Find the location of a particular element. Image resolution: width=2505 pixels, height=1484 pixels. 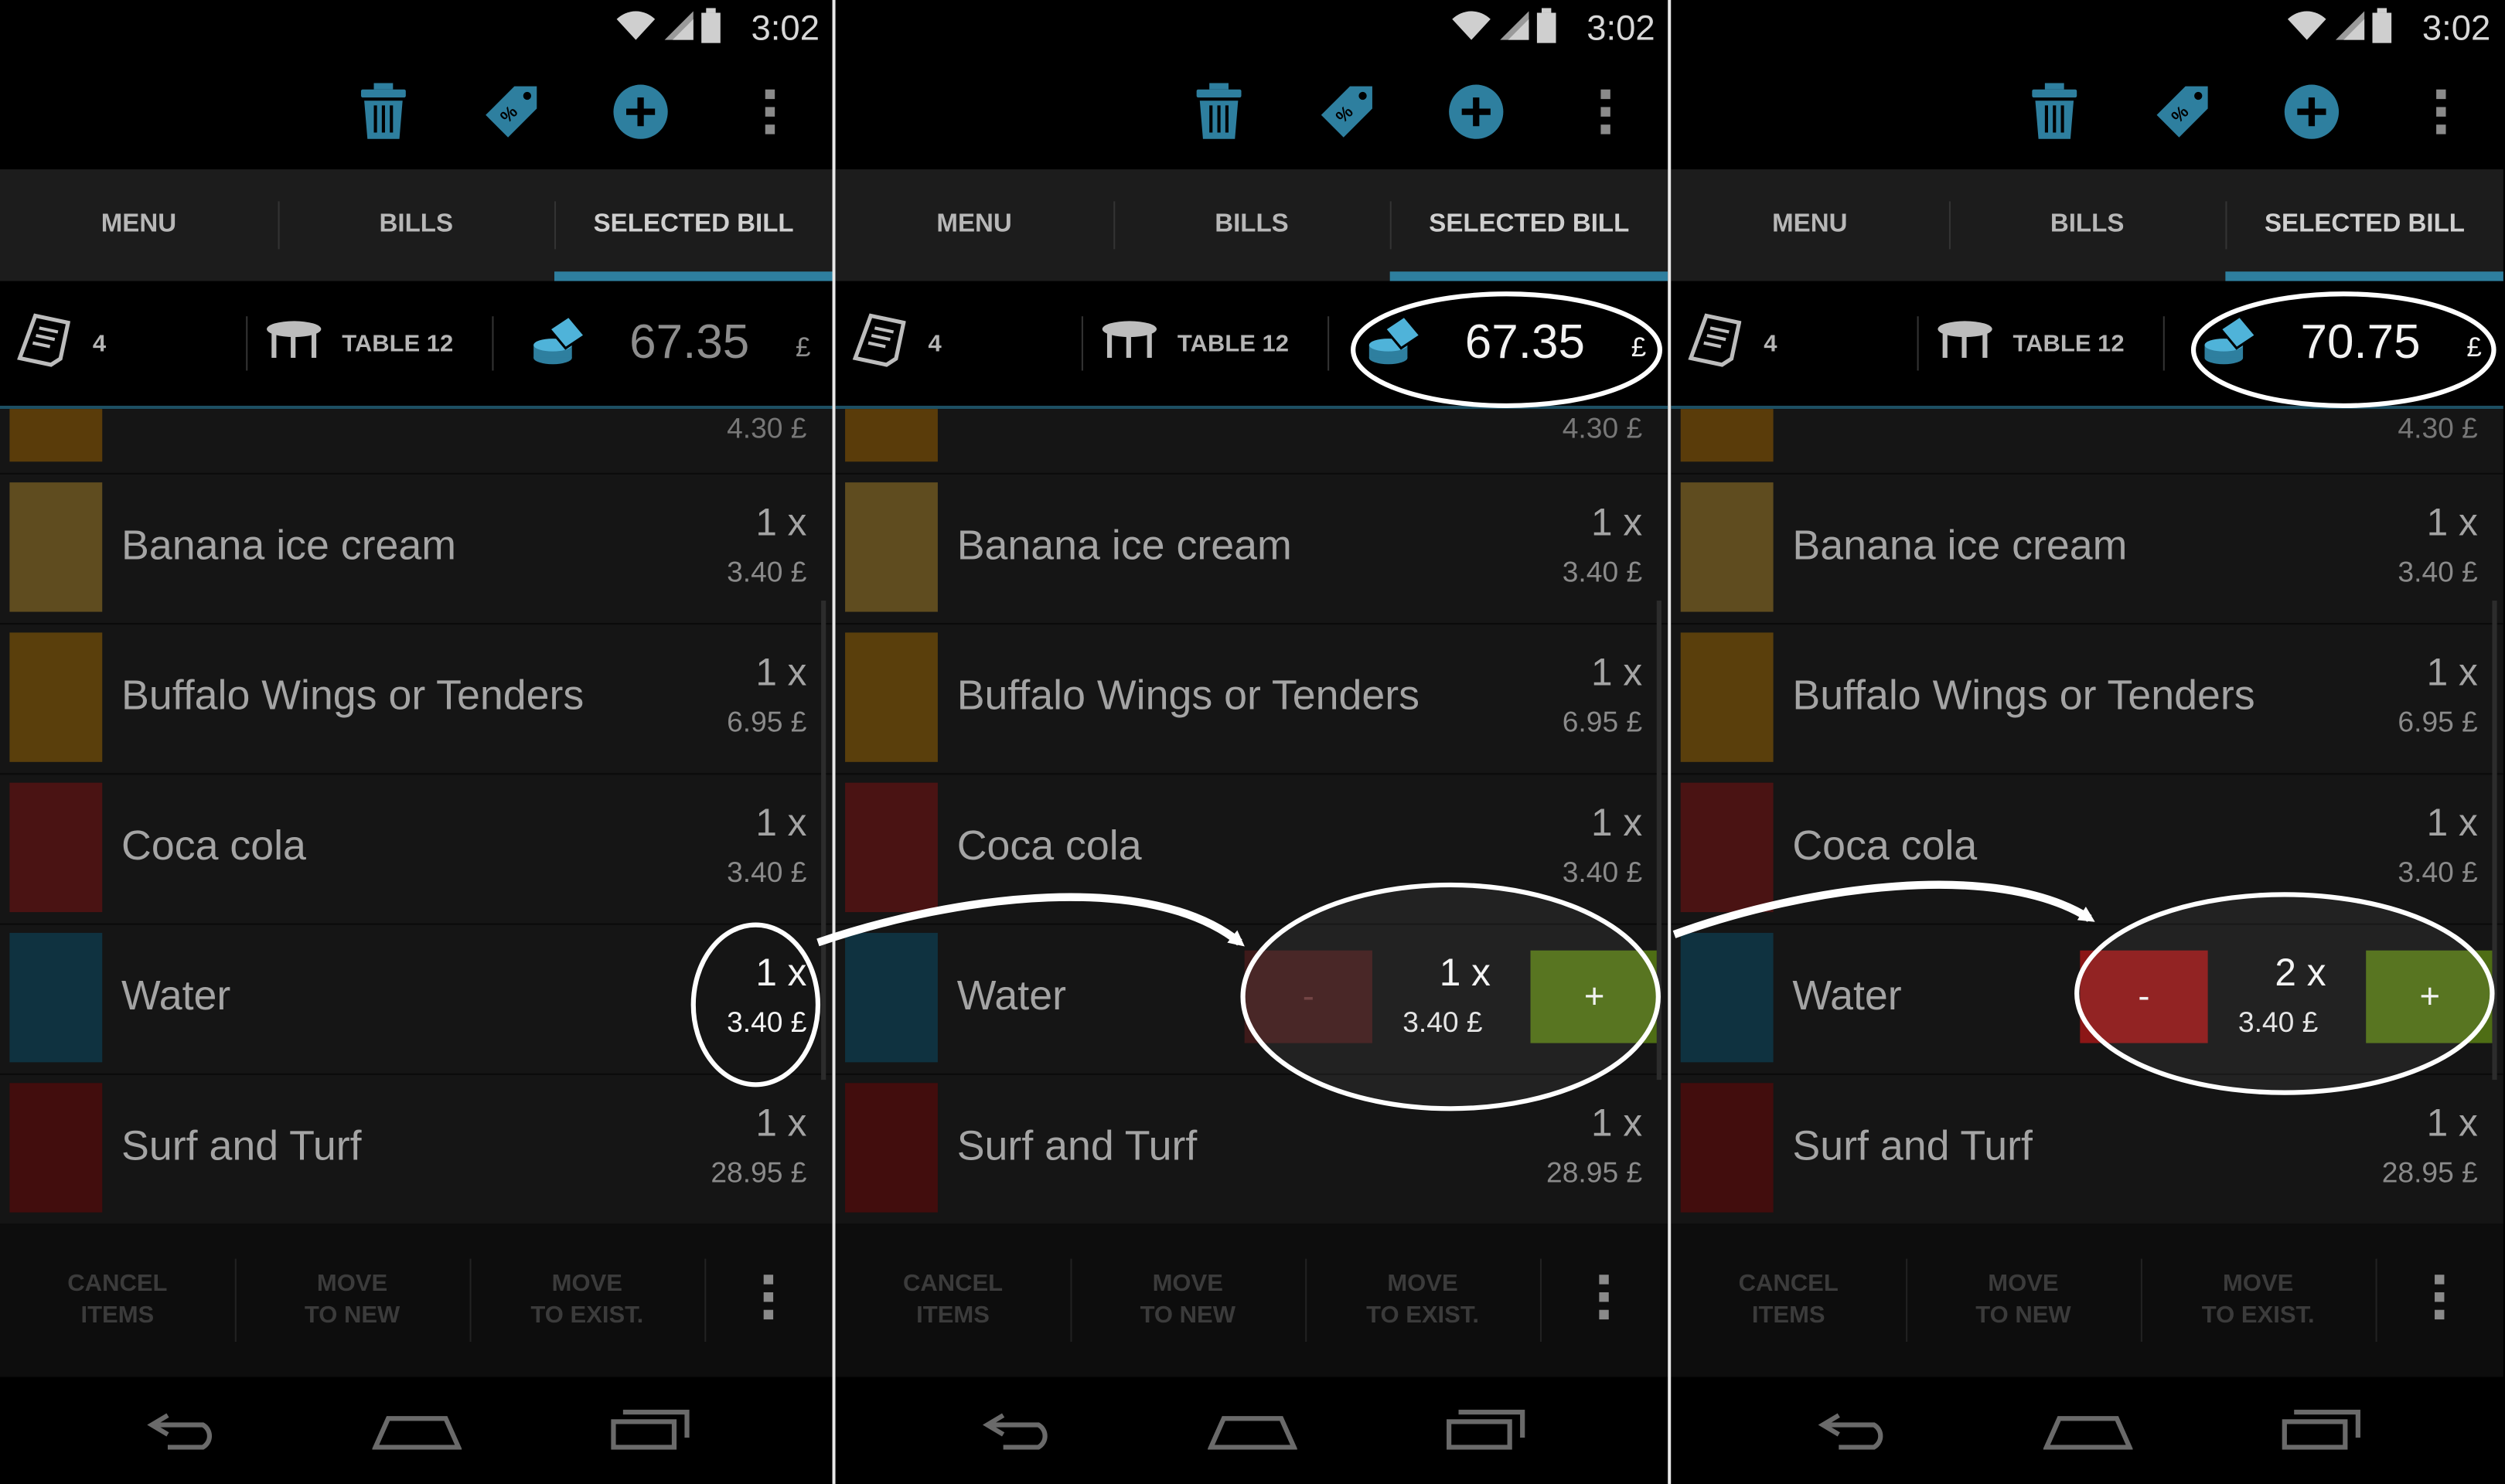

tab-bar: MENU BILLS SELECTED BILL is located at coordinates (2087, 225).